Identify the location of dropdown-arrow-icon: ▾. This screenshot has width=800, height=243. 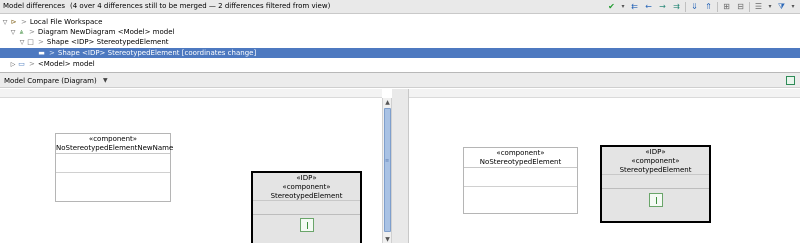
(623, 7).